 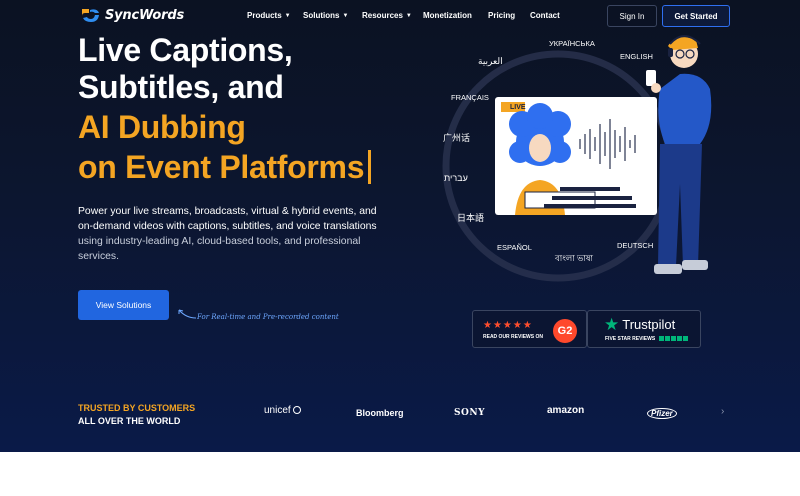 I want to click on lang-spanish: ESPAÑOL, so click(x=514, y=247).